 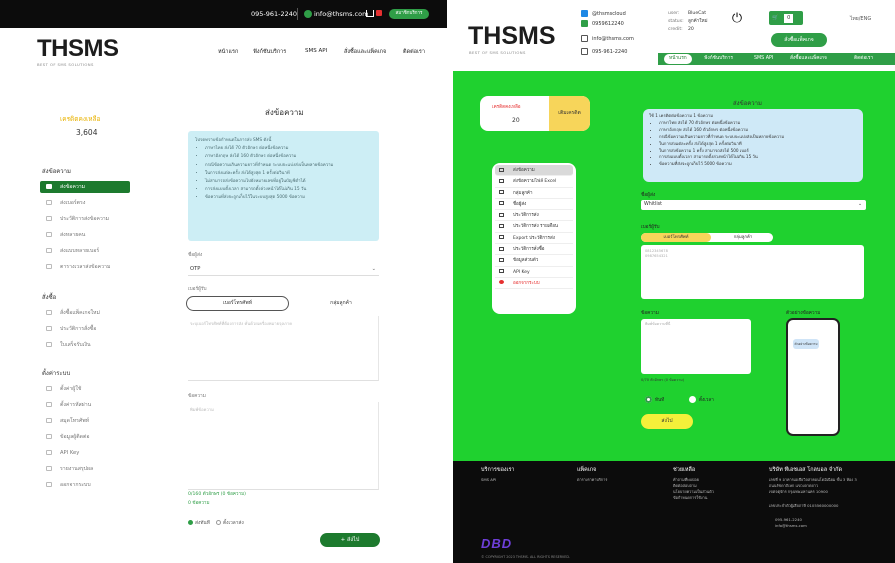 What do you see at coordinates (592, 480) in the screenshot?
I see `footer-link: ตารางราคาบริการ` at bounding box center [592, 480].